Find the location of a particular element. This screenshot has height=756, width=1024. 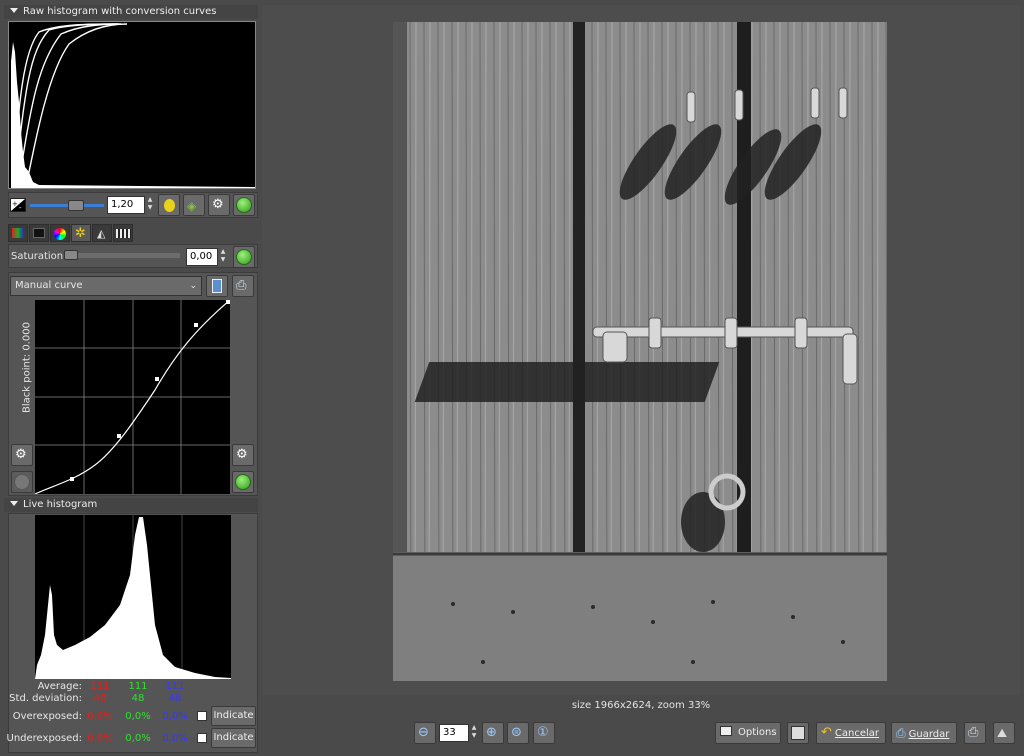

average-blue: 111 is located at coordinates (175, 686).